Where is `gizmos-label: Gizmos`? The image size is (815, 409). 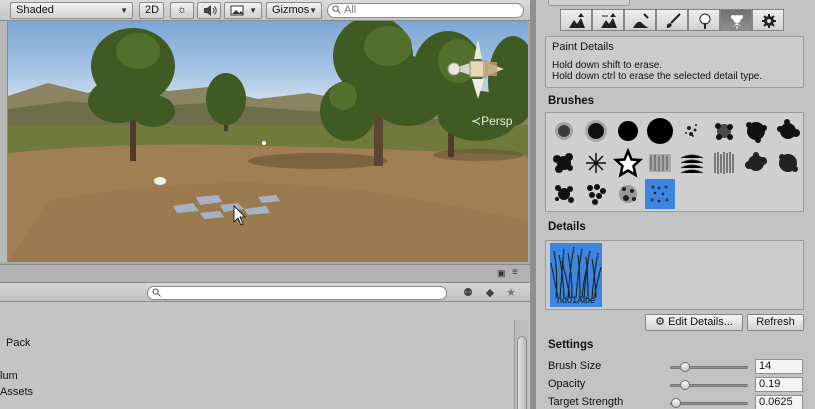
gizmos-label: Gizmos is located at coordinates (291, 10).